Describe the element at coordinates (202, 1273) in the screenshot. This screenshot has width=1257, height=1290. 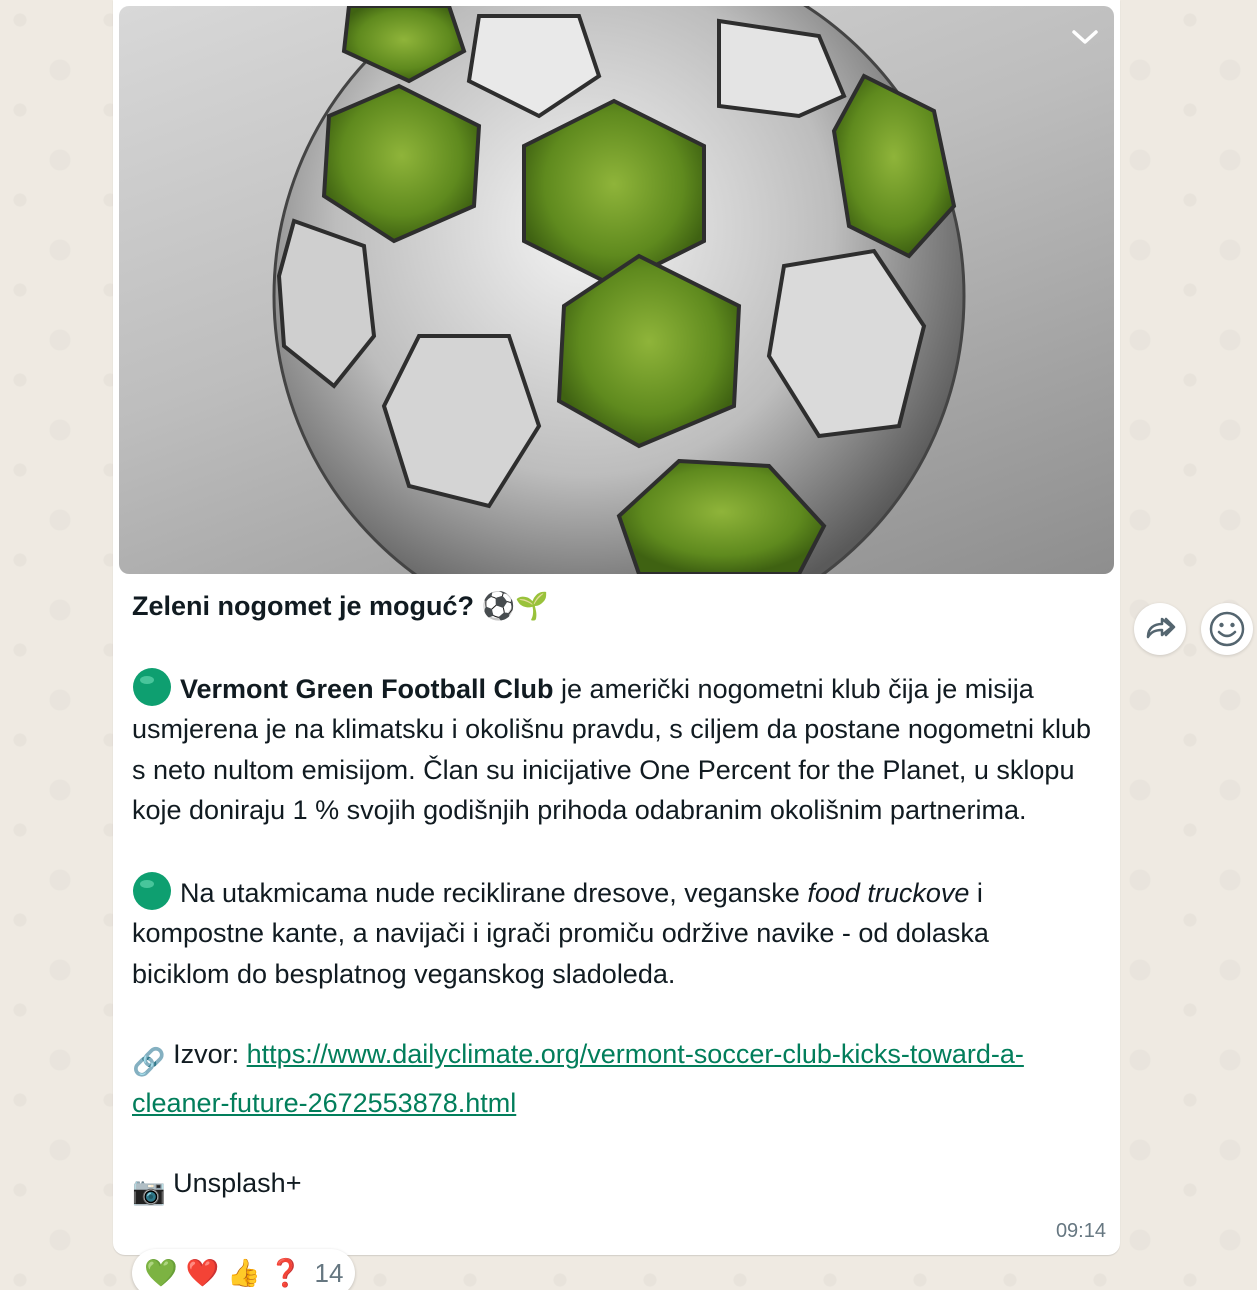
I see `red-heart-reaction: ❤️` at that location.